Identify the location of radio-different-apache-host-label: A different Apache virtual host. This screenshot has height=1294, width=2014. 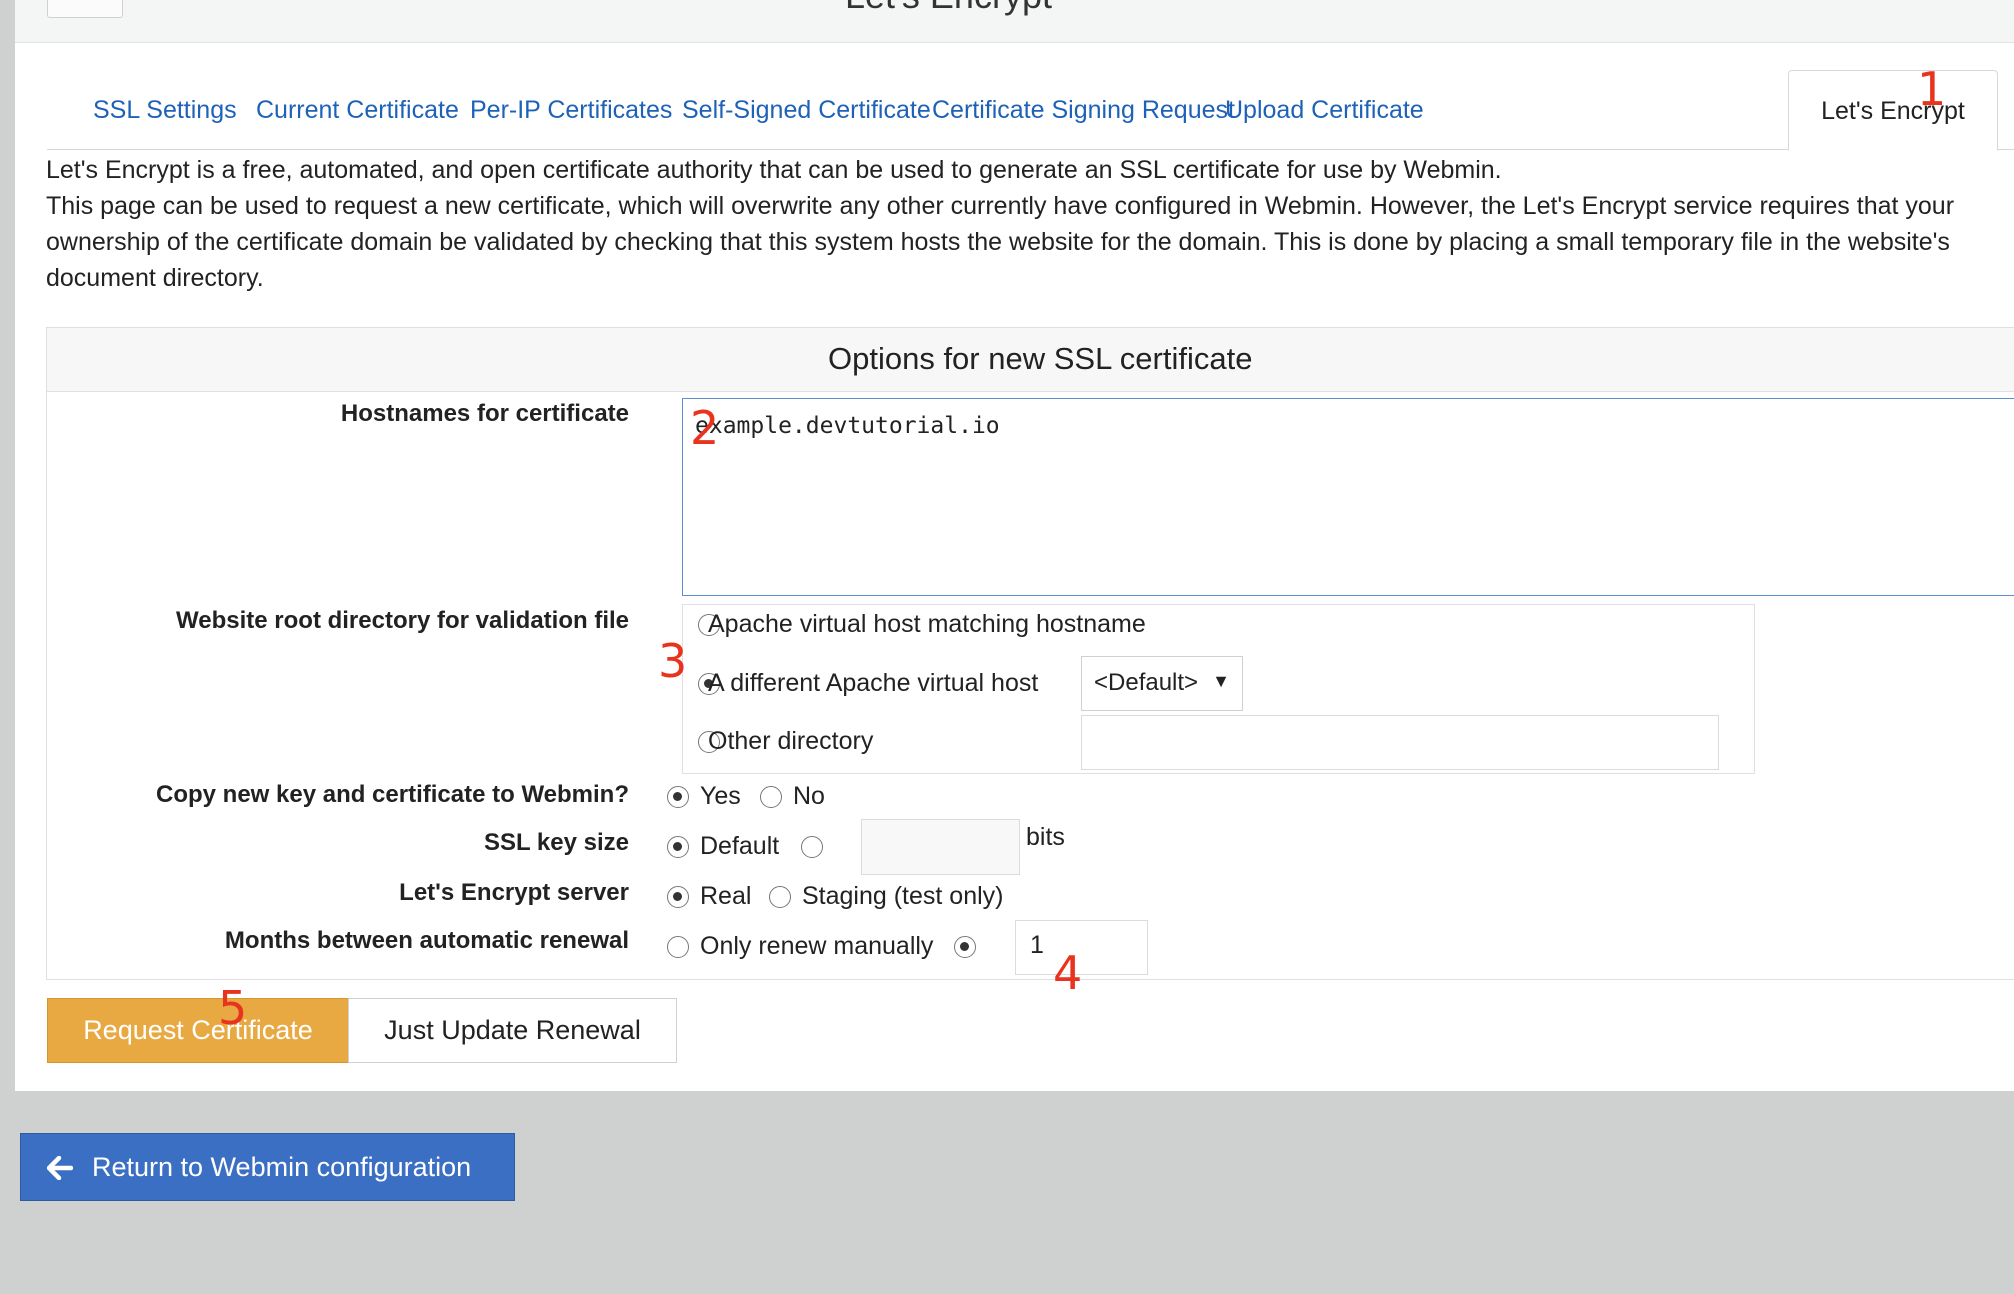
(873, 683).